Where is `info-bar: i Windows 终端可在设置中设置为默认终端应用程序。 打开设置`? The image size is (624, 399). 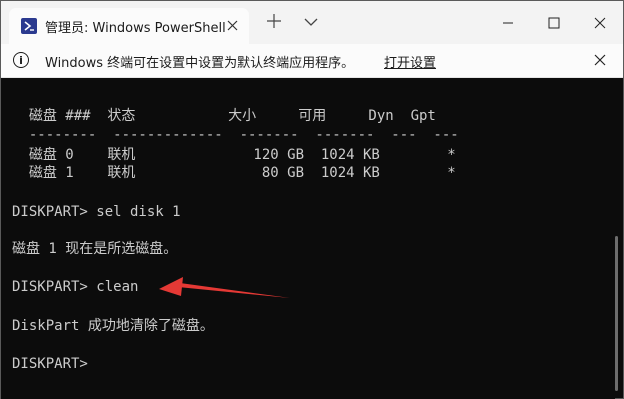 info-bar: i Windows 终端可在设置中设置为默认终端应用程序。 打开设置 is located at coordinates (312, 61).